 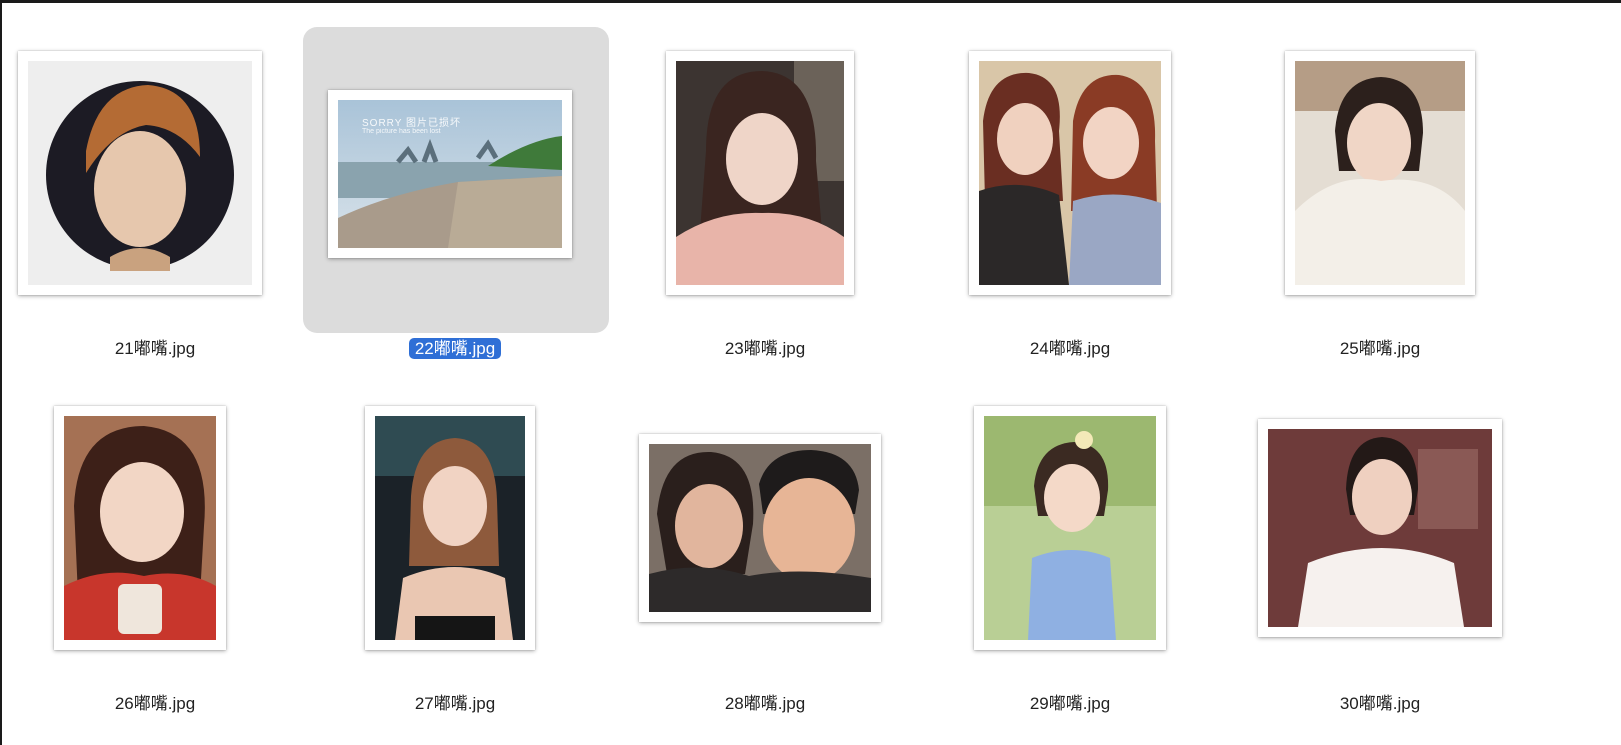 What do you see at coordinates (1380, 349) in the screenshot?
I see `file-name-label: 25嘟嘴.jpg` at bounding box center [1380, 349].